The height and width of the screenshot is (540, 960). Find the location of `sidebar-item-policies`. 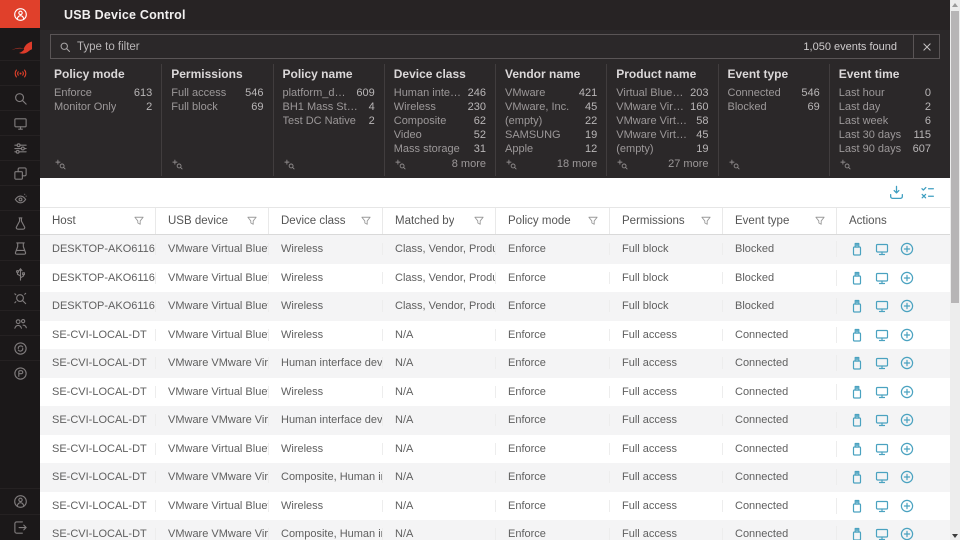

sidebar-item-policies is located at coordinates (20, 147).